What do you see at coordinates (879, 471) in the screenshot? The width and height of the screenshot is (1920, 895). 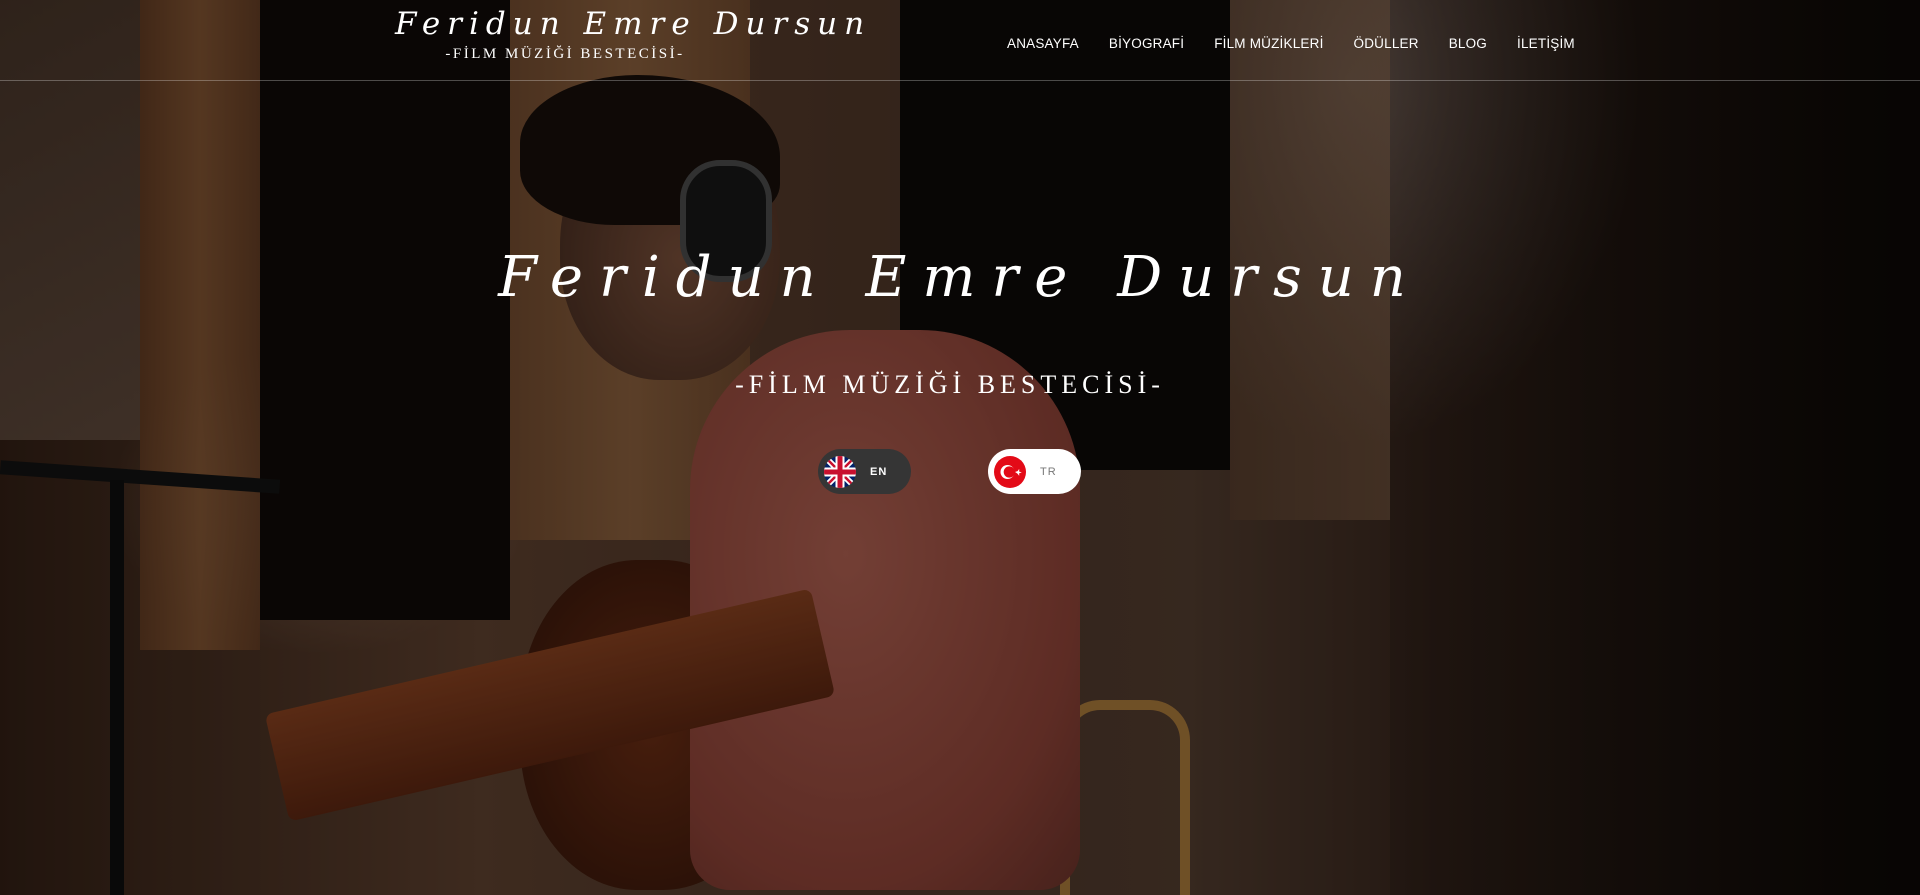 I see `language-label-en: EN` at bounding box center [879, 471].